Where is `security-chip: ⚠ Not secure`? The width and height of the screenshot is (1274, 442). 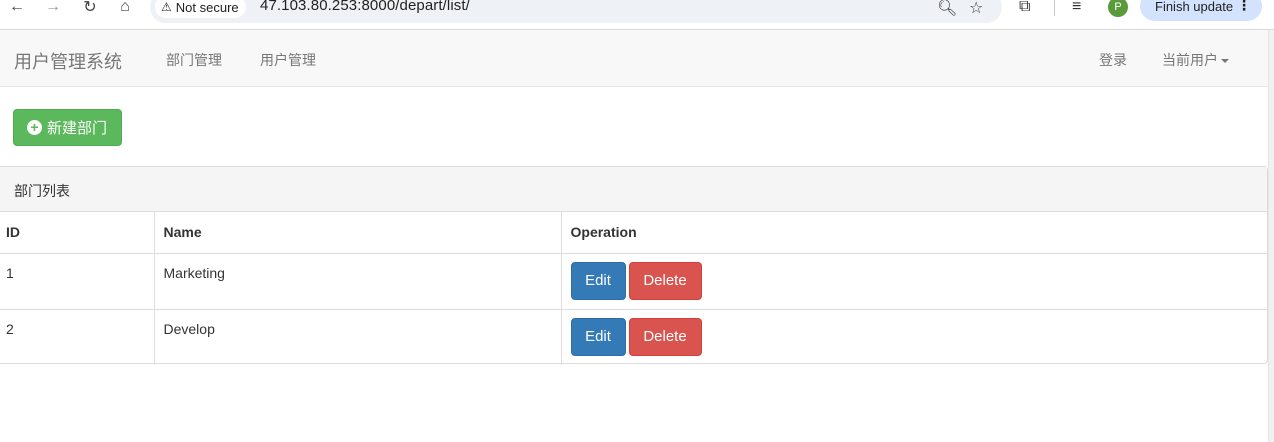
security-chip: ⚠ Not secure is located at coordinates (200, 9).